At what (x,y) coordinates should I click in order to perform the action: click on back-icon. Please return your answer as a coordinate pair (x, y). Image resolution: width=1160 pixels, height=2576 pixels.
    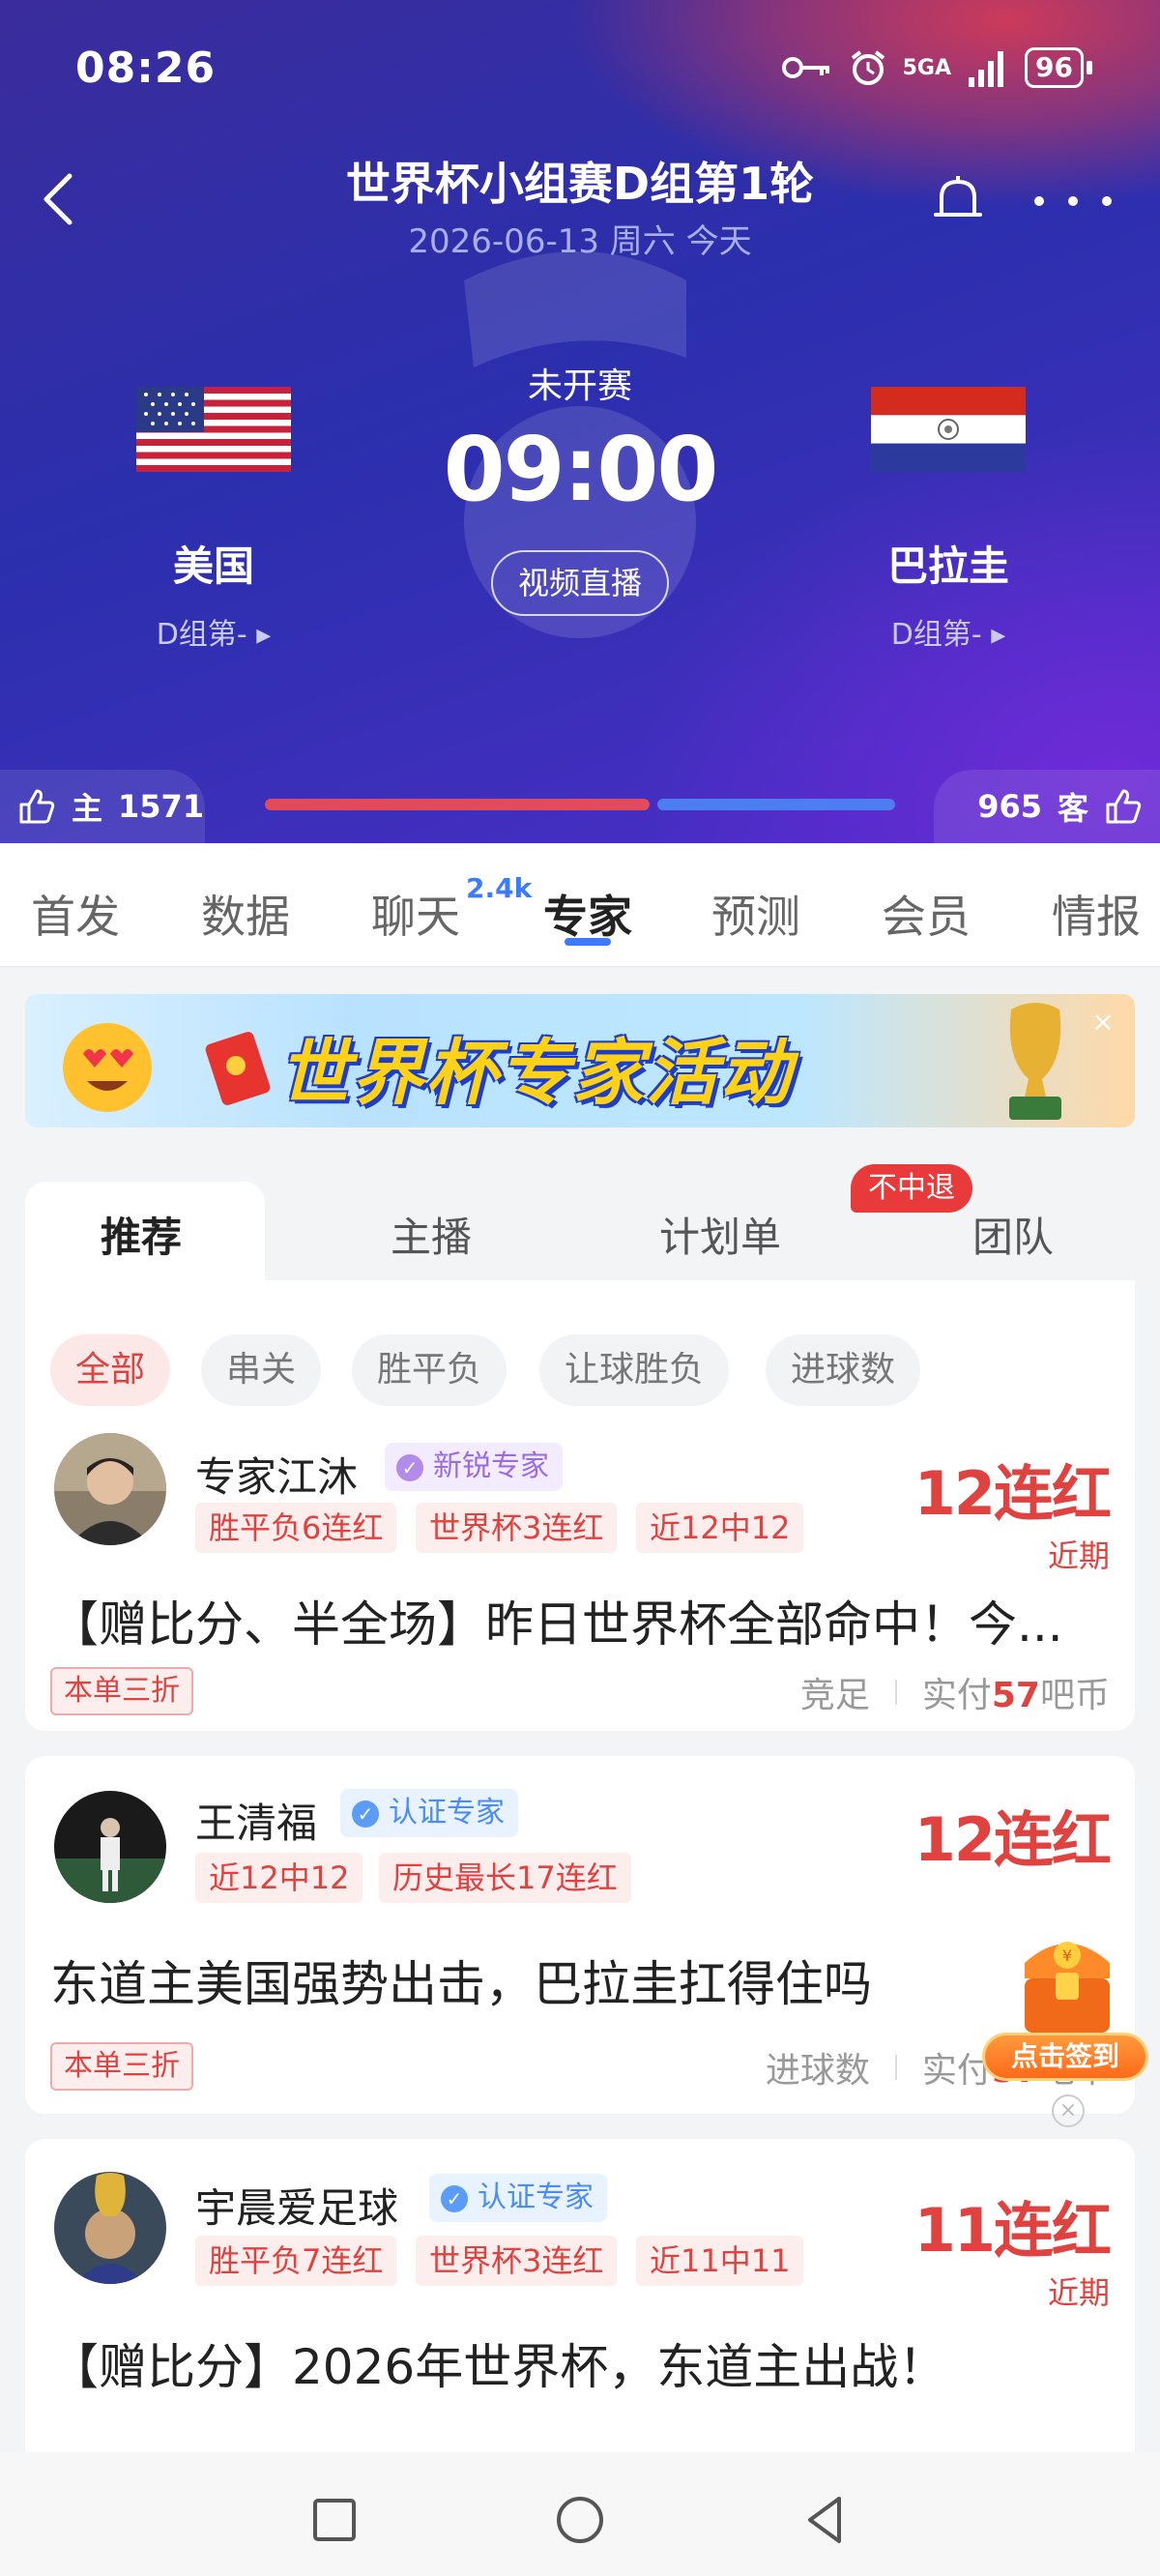
    Looking at the image, I should click on (826, 2520).